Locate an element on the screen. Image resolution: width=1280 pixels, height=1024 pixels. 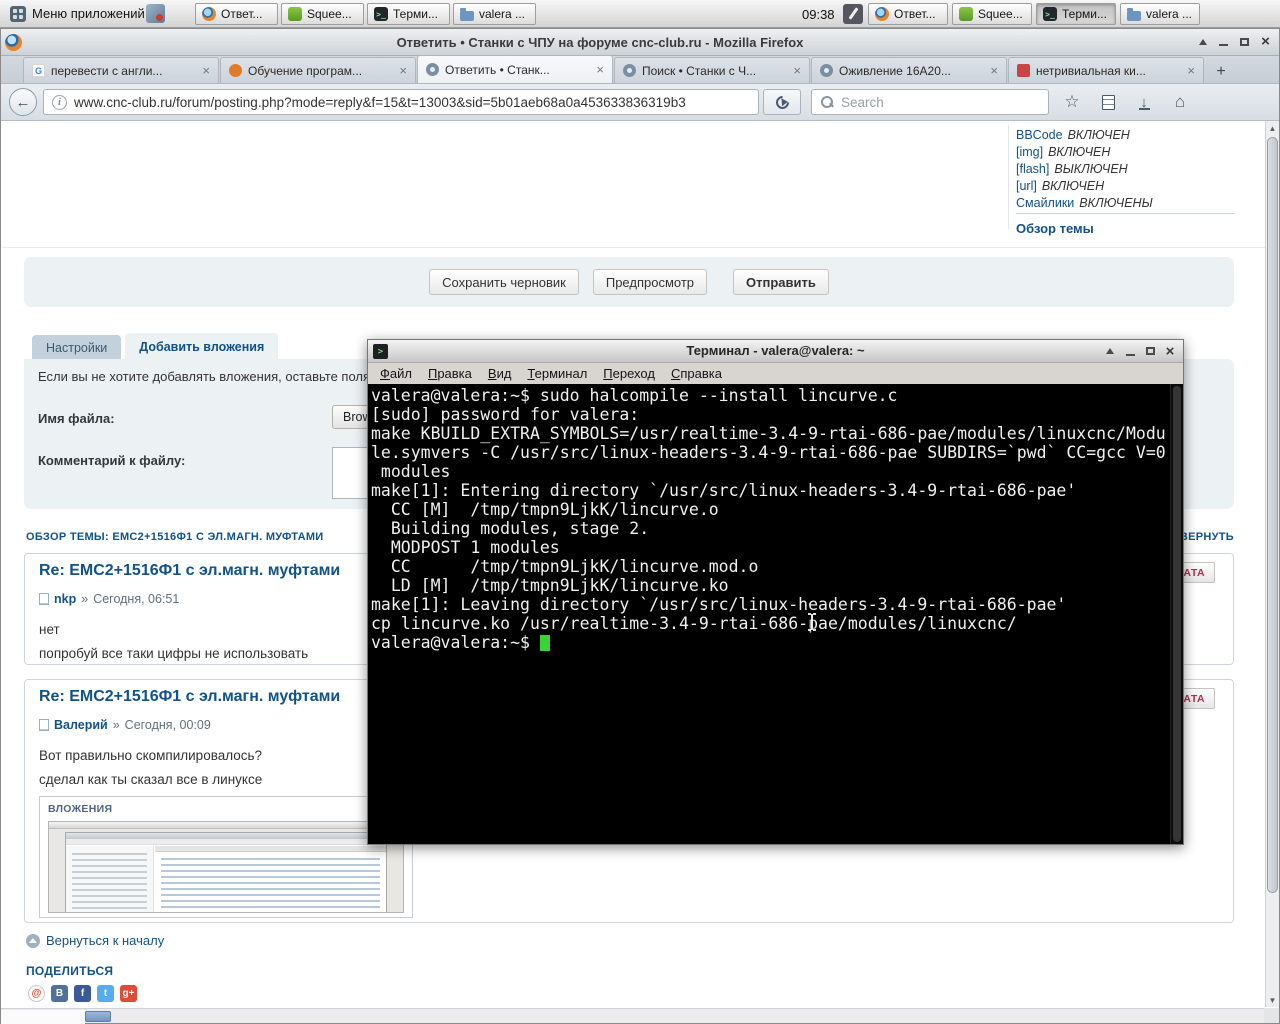
url-bar is located at coordinates (401, 102).